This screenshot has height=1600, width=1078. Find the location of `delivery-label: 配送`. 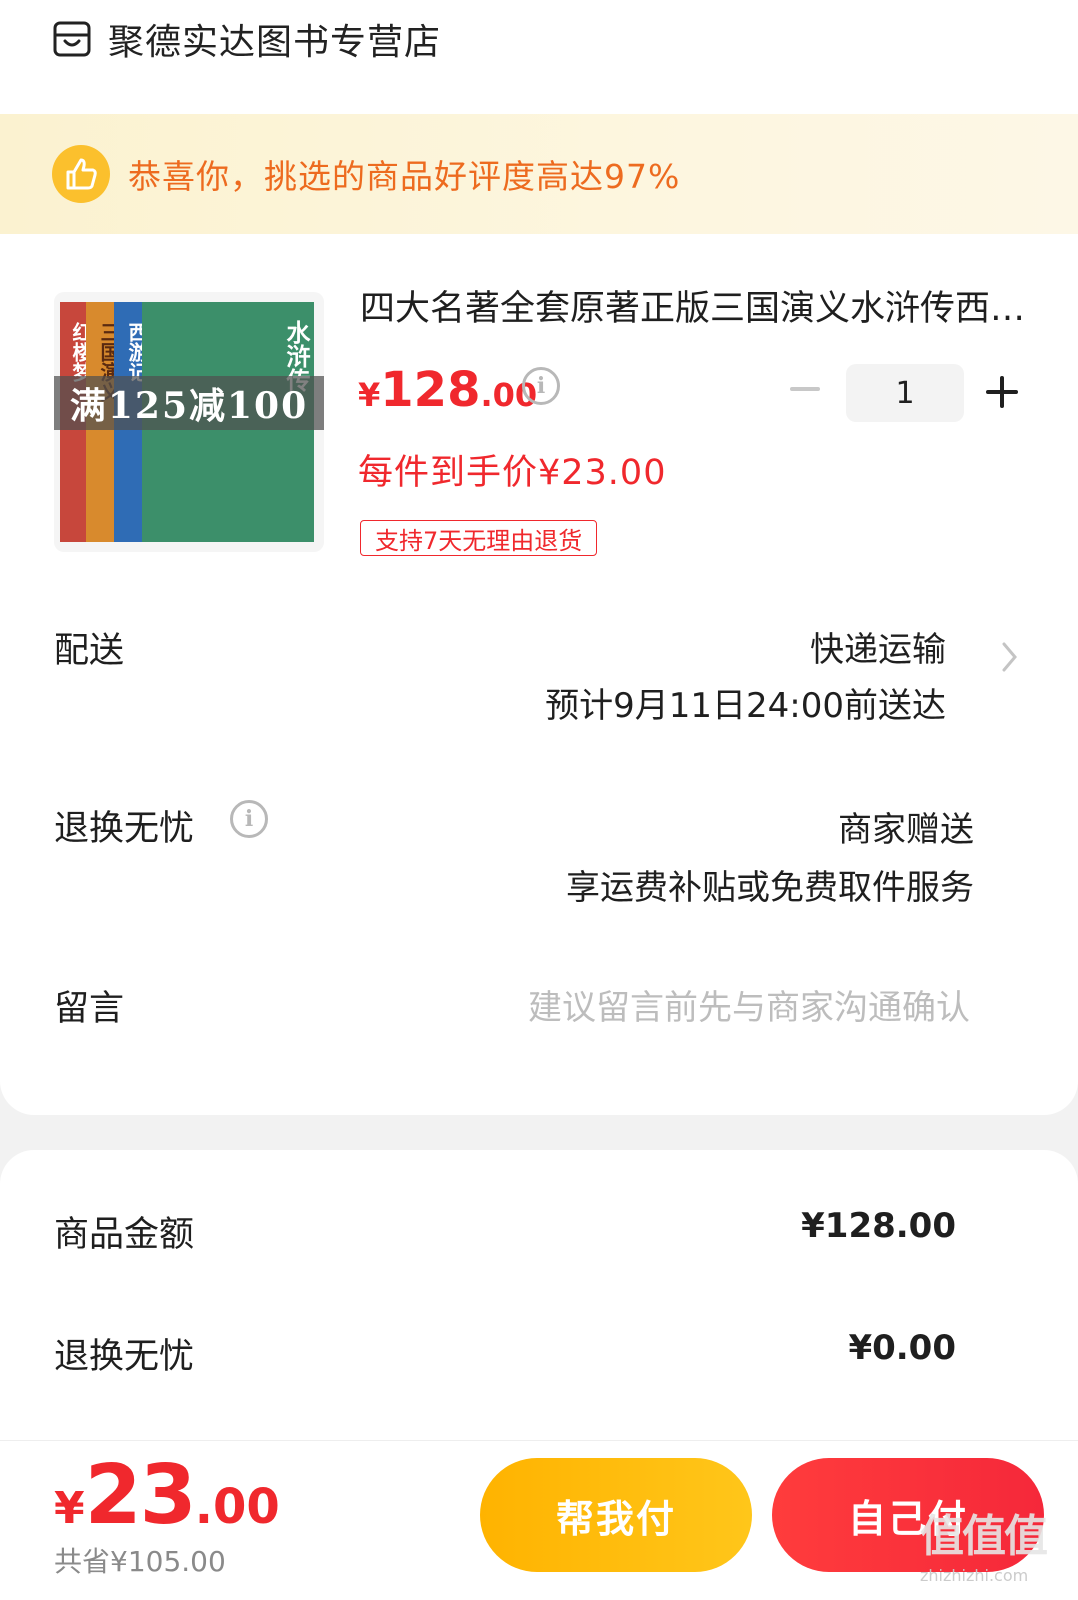

delivery-label: 配送 is located at coordinates (89, 651).